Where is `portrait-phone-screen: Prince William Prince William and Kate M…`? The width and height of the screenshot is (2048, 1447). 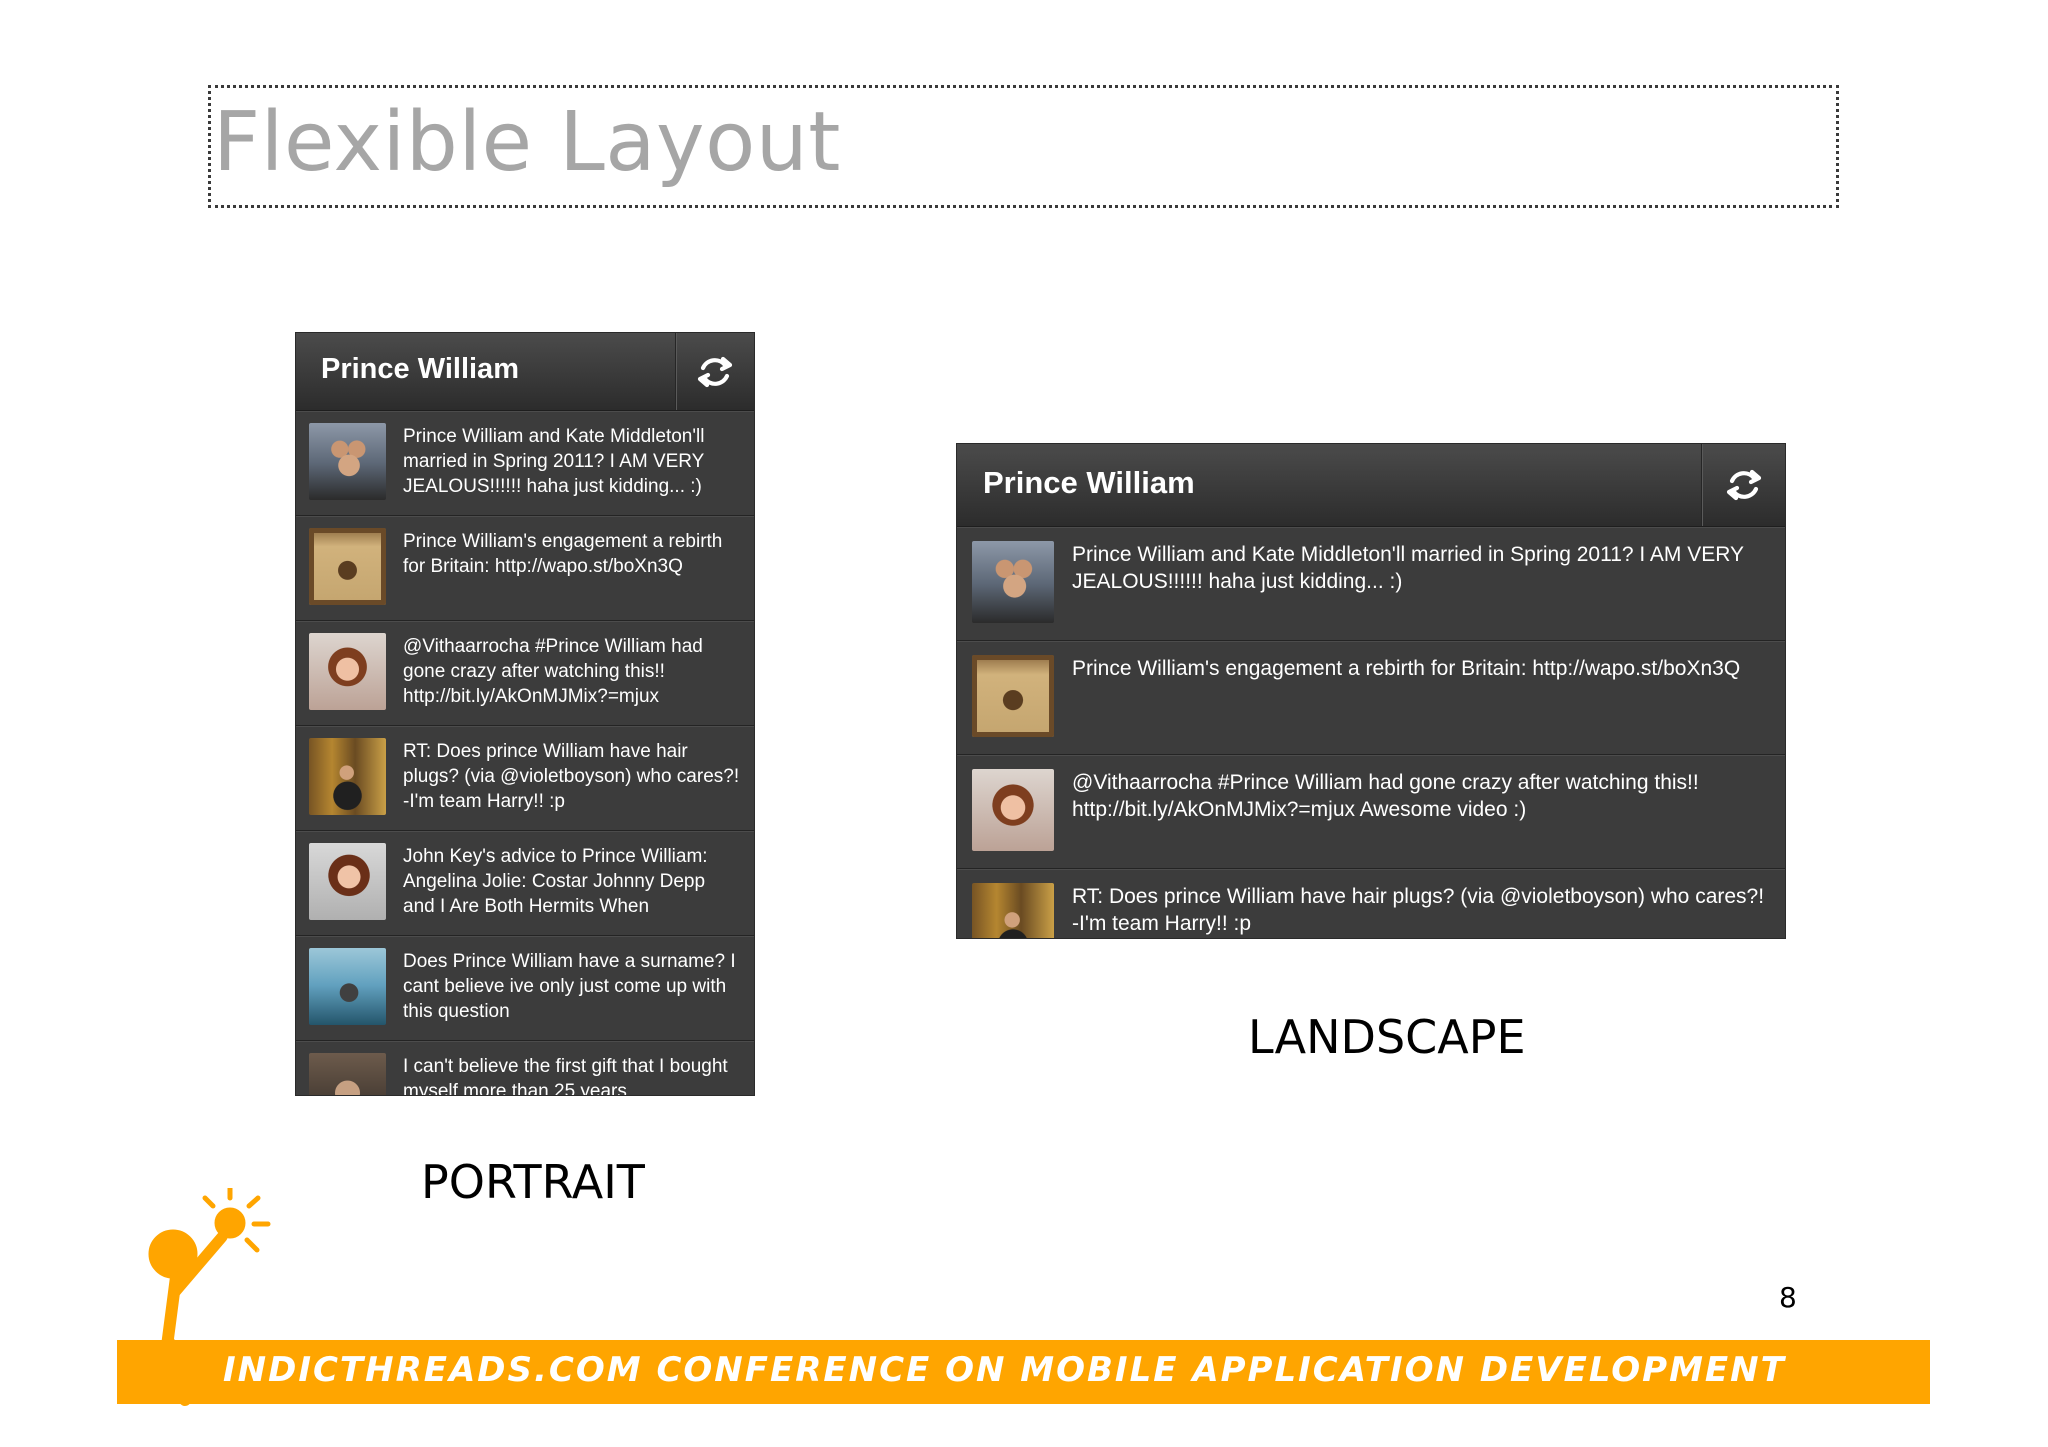
portrait-phone-screen: Prince William Prince William and Kate M… is located at coordinates (525, 714).